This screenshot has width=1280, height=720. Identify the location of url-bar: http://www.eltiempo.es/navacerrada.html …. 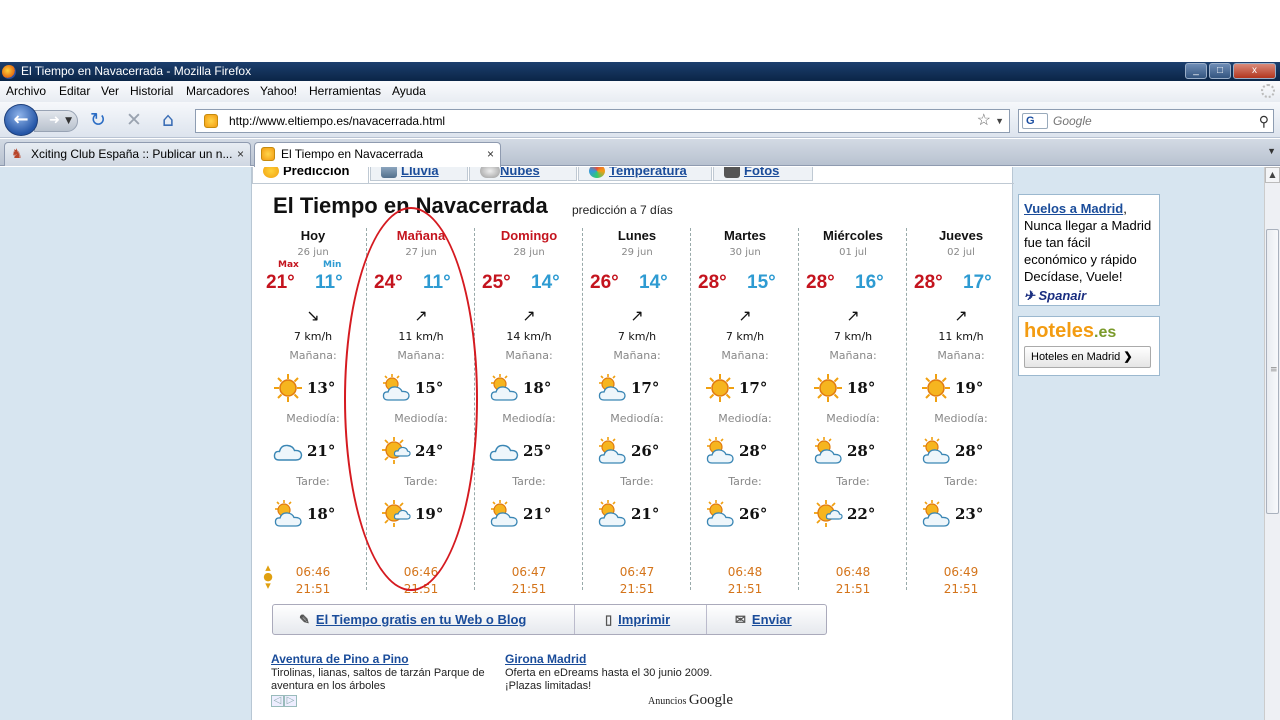
(602, 121).